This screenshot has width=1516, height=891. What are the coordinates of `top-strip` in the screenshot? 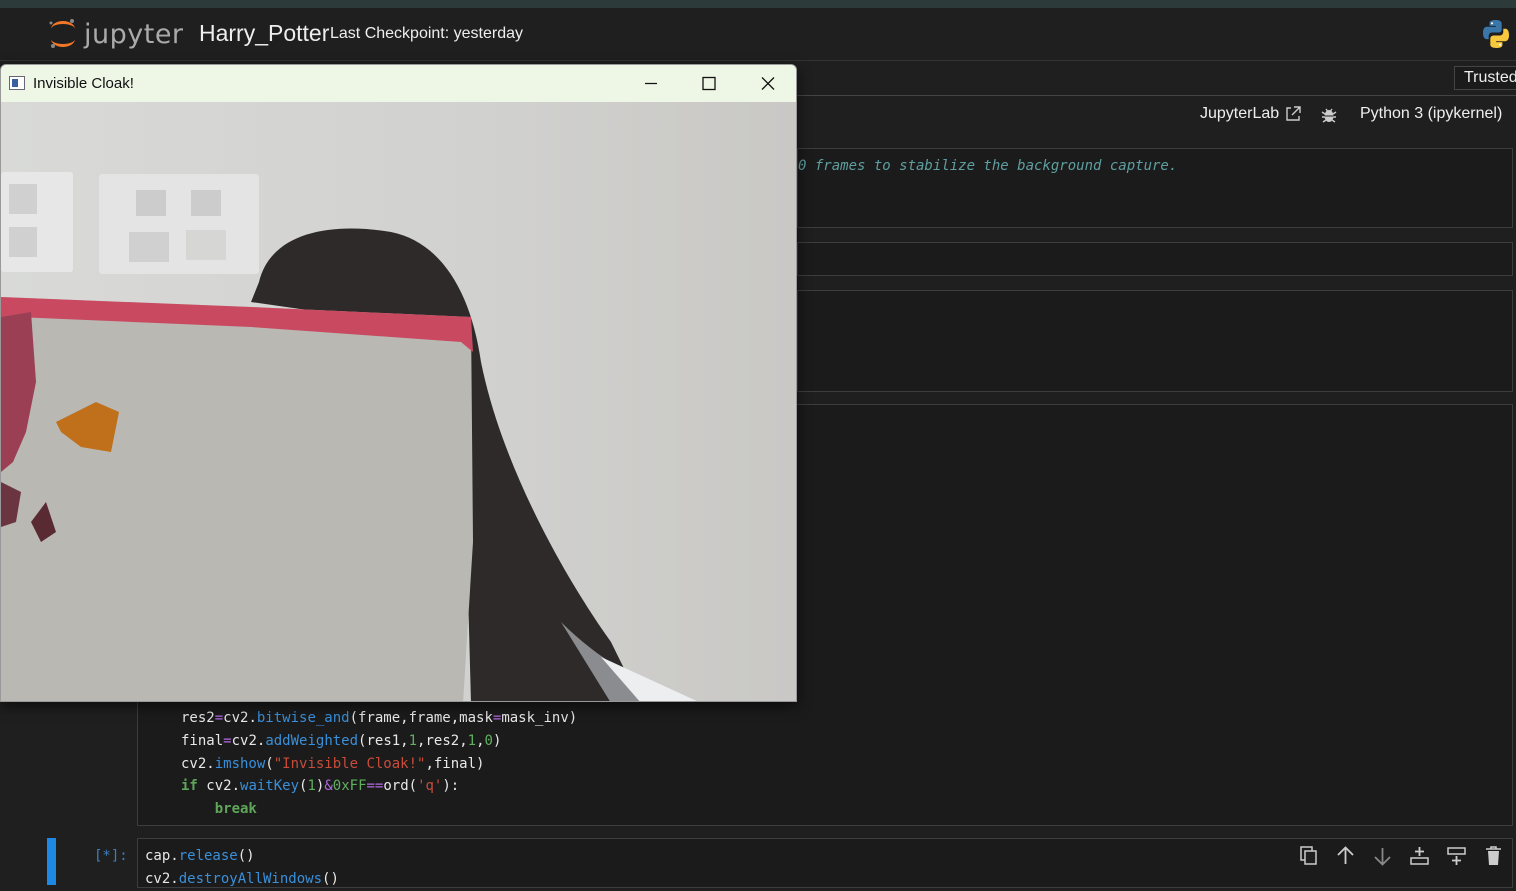 It's located at (758, 4).